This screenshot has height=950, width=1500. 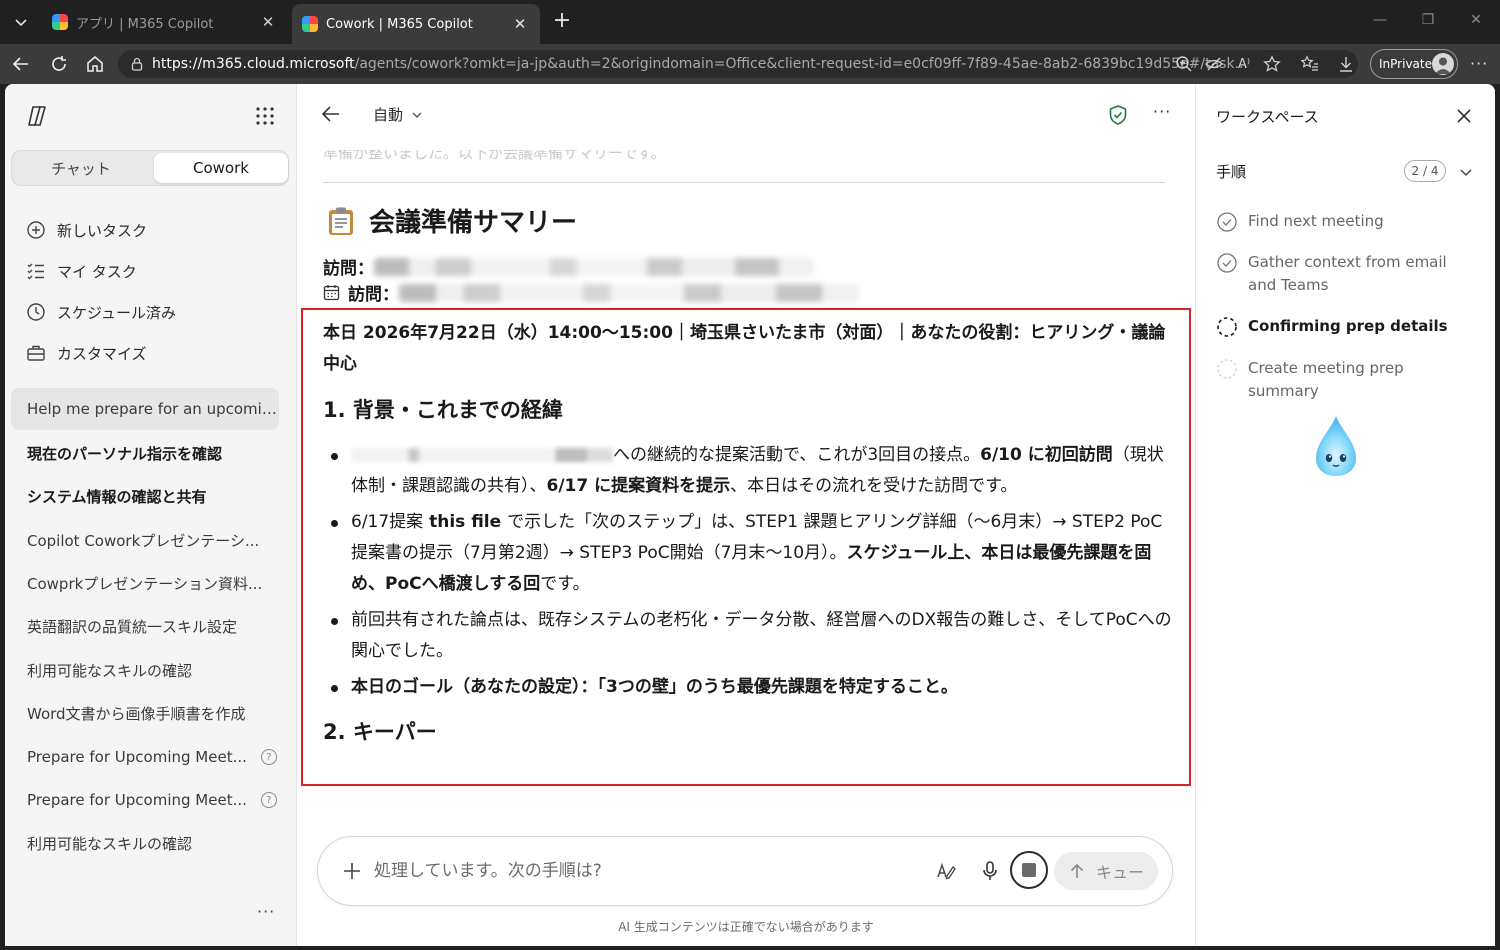 What do you see at coordinates (152, 496) in the screenshot?
I see `history-item: システム情報の確認と共有` at bounding box center [152, 496].